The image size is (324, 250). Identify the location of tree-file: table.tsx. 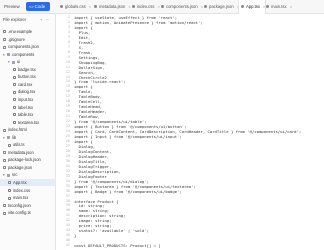
(28, 114).